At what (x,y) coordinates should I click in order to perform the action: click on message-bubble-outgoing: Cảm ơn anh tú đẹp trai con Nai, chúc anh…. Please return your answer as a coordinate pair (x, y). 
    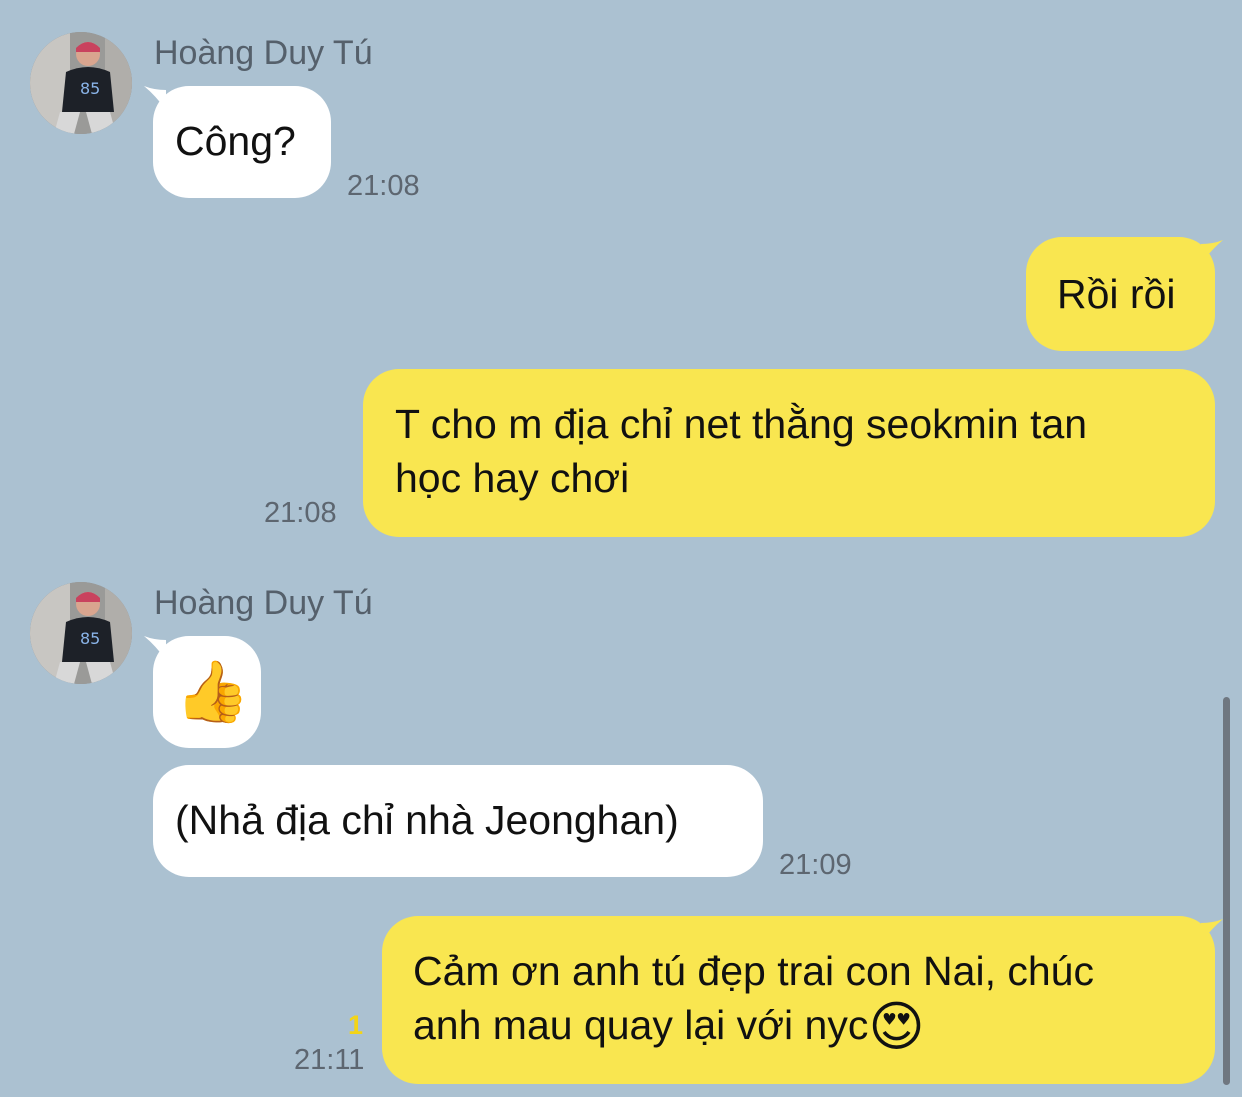
    Looking at the image, I should click on (798, 1000).